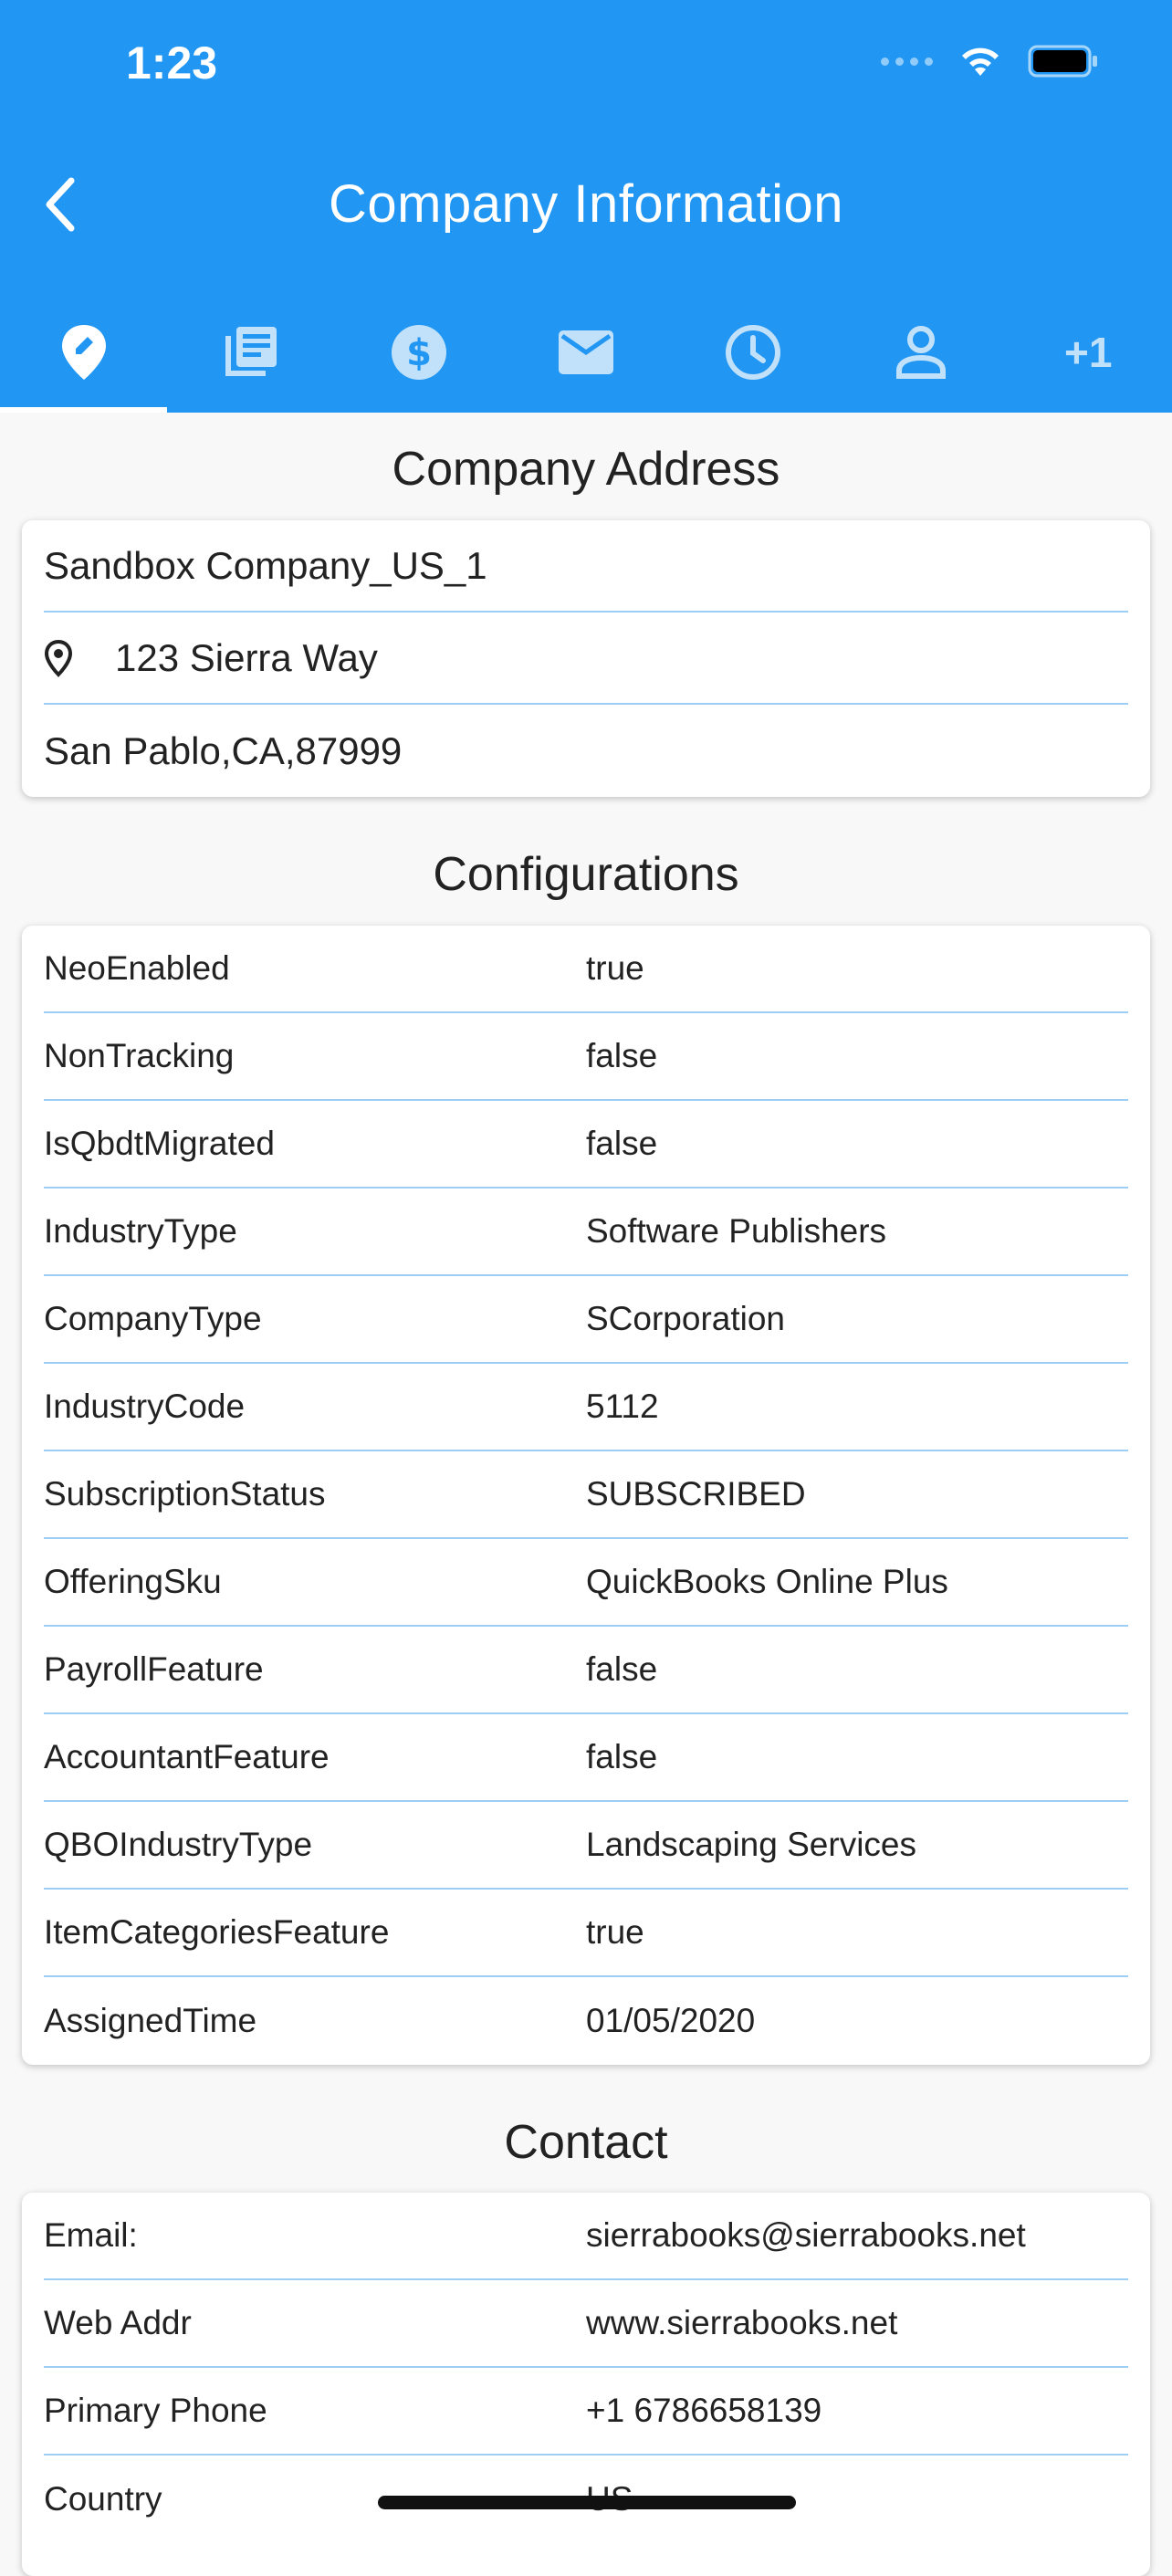  What do you see at coordinates (980, 61) in the screenshot?
I see `wifi-icon` at bounding box center [980, 61].